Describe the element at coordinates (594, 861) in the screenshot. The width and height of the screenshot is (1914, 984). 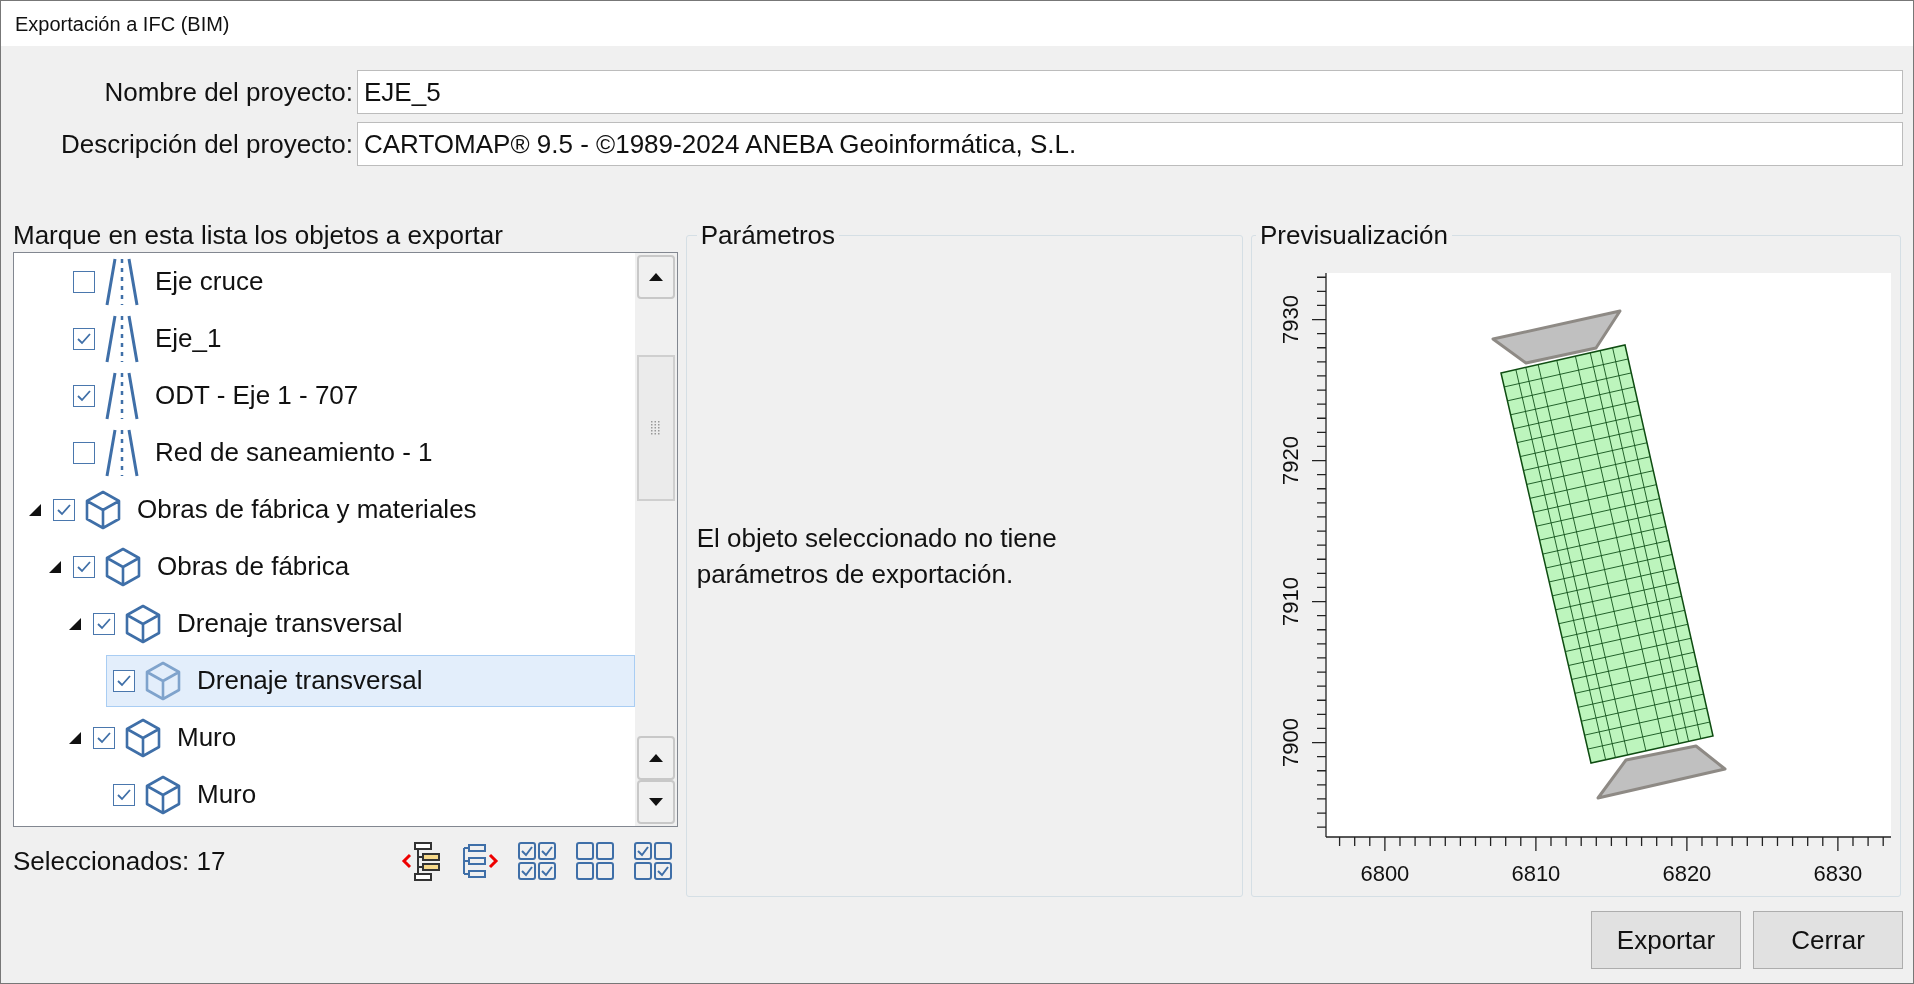
I see `uncheck-all-icon` at that location.